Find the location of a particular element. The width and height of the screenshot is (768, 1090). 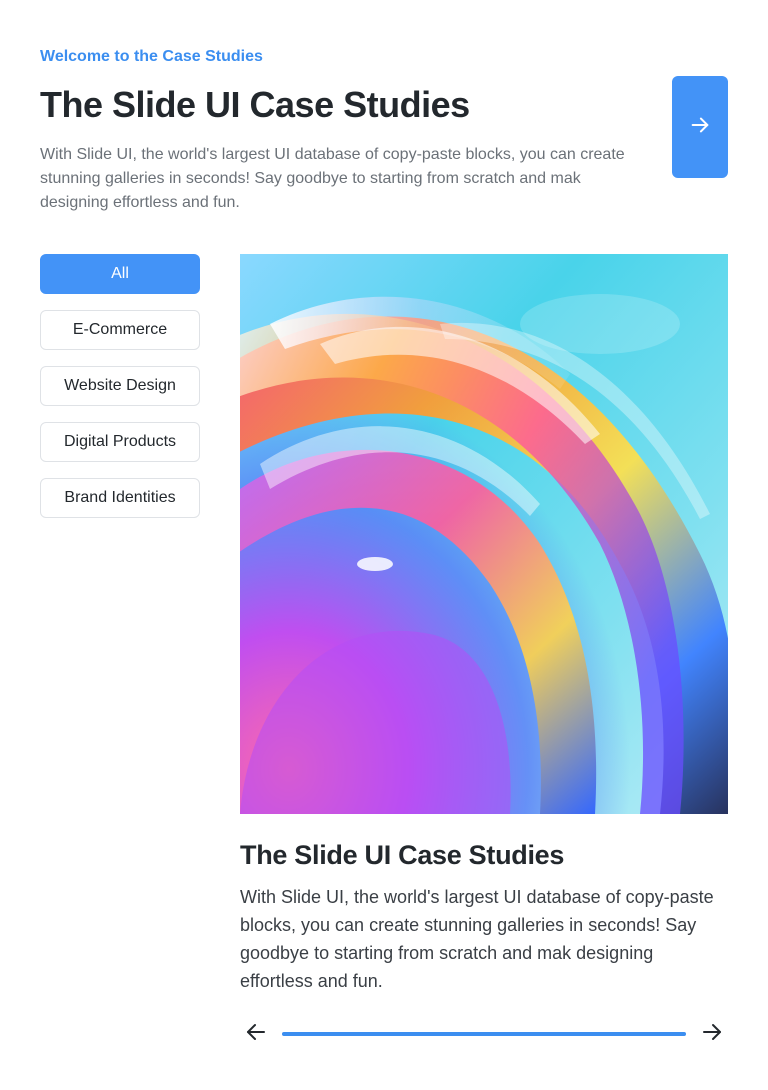

card-title: The Slide UI Case Studies is located at coordinates (402, 855).